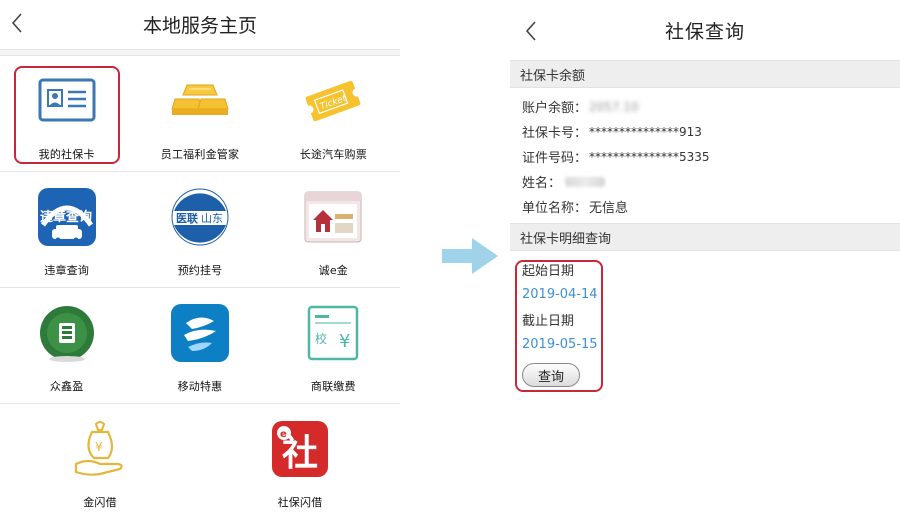 This screenshot has height=526, width=900. I want to click on service-traffic-violation: 违章查询 违章查询, so click(66, 229).